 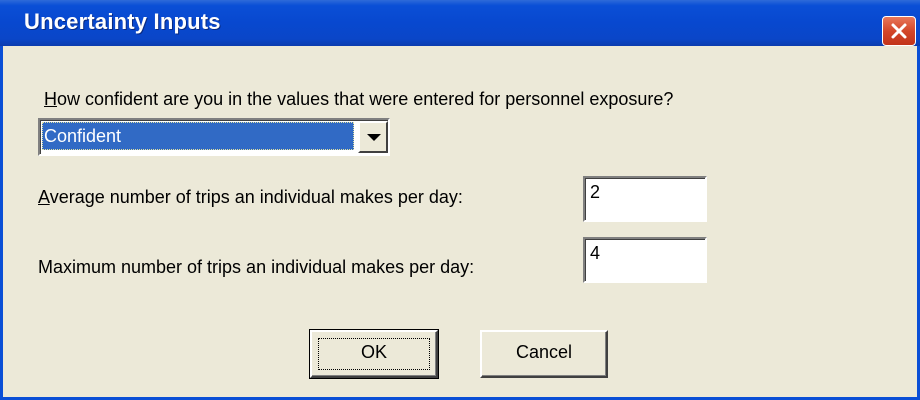 What do you see at coordinates (44, 197) in the screenshot?
I see `avg-trips-mnemonic: A` at bounding box center [44, 197].